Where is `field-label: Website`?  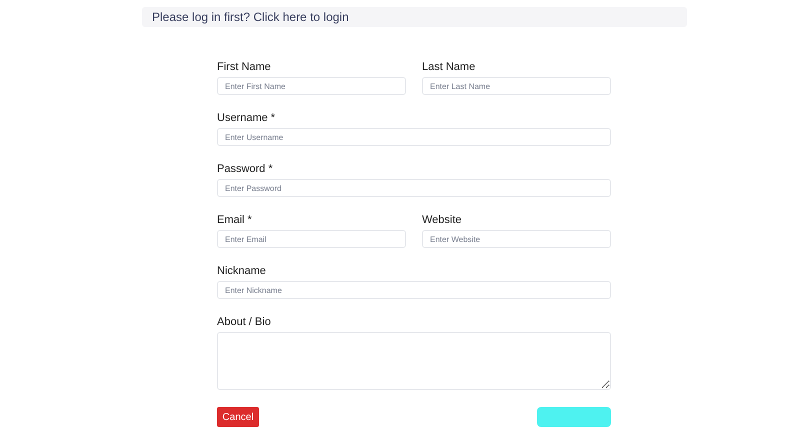 field-label: Website is located at coordinates (442, 220).